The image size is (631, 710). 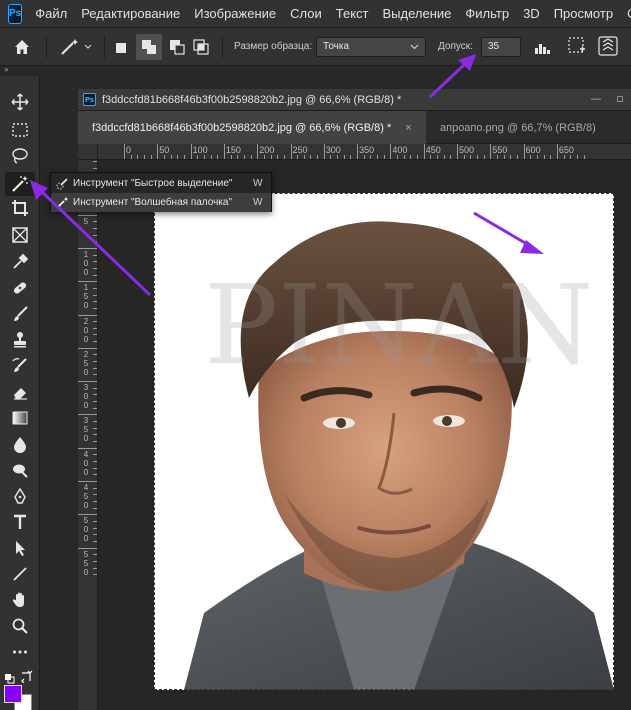 What do you see at coordinates (164, 150) in the screenshot?
I see `ruler-h-label: 50` at bounding box center [164, 150].